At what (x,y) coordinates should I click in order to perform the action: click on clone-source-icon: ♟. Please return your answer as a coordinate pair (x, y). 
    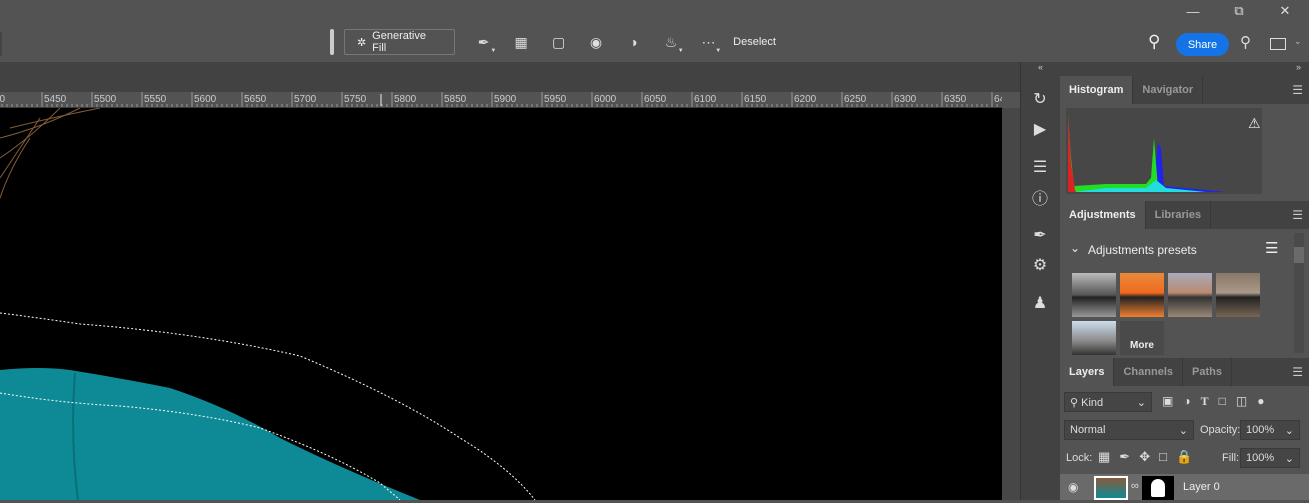
    Looking at the image, I should click on (1040, 303).